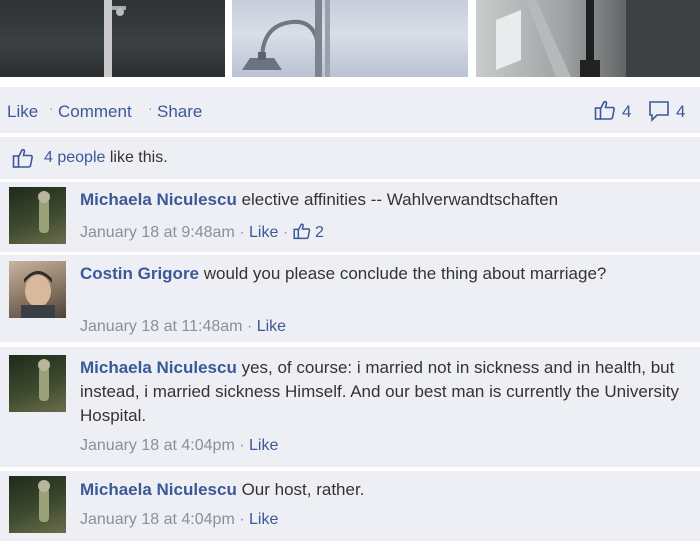 This screenshot has height=546, width=700. What do you see at coordinates (138, 157) in the screenshot?
I see `like-this-label: like this.` at bounding box center [138, 157].